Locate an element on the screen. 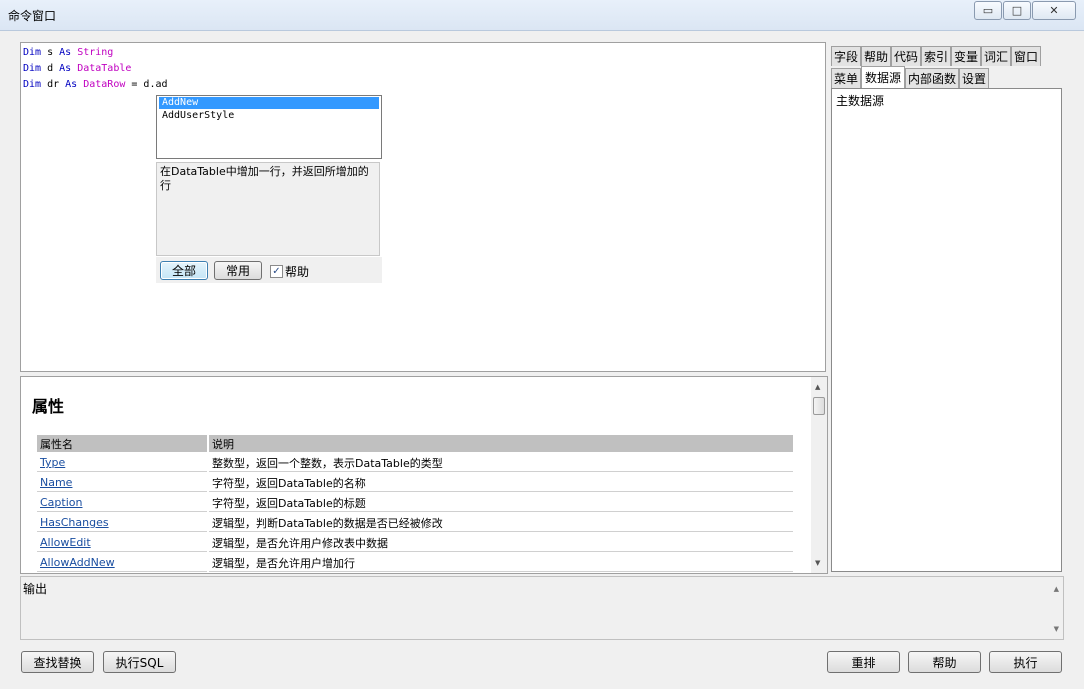 This screenshot has height=689, width=1084. help-heading: 属性 is located at coordinates (48, 406).